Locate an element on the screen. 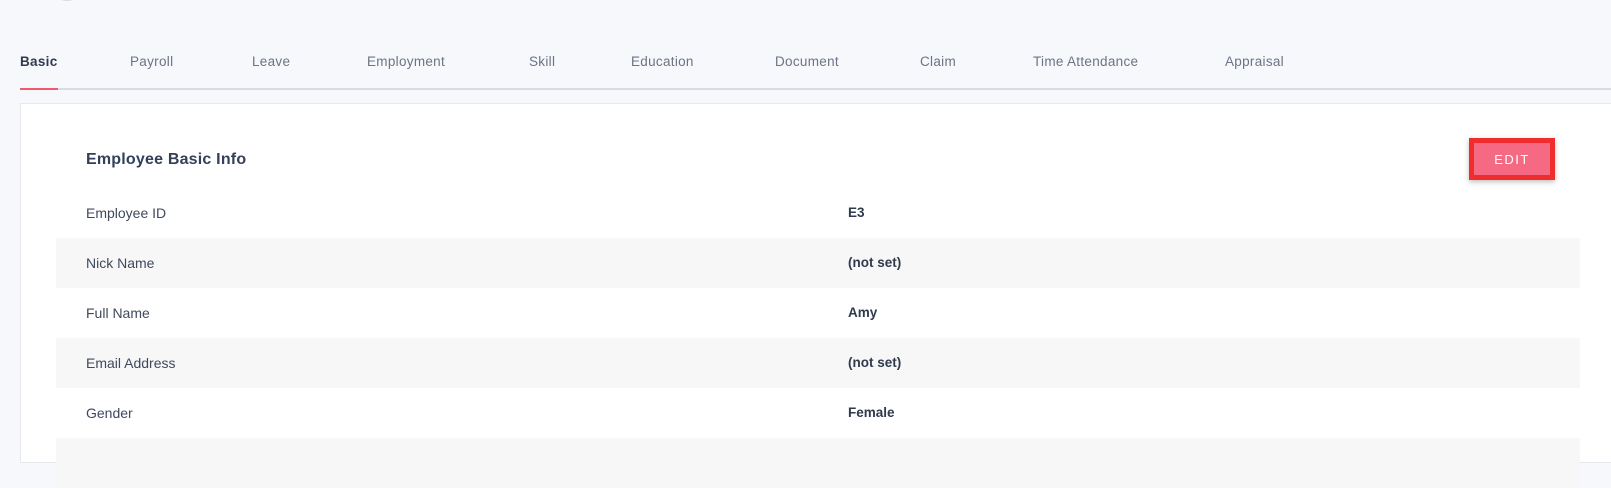 Image resolution: width=1611 pixels, height=488 pixels. tab-claim: Claim is located at coordinates (938, 72).